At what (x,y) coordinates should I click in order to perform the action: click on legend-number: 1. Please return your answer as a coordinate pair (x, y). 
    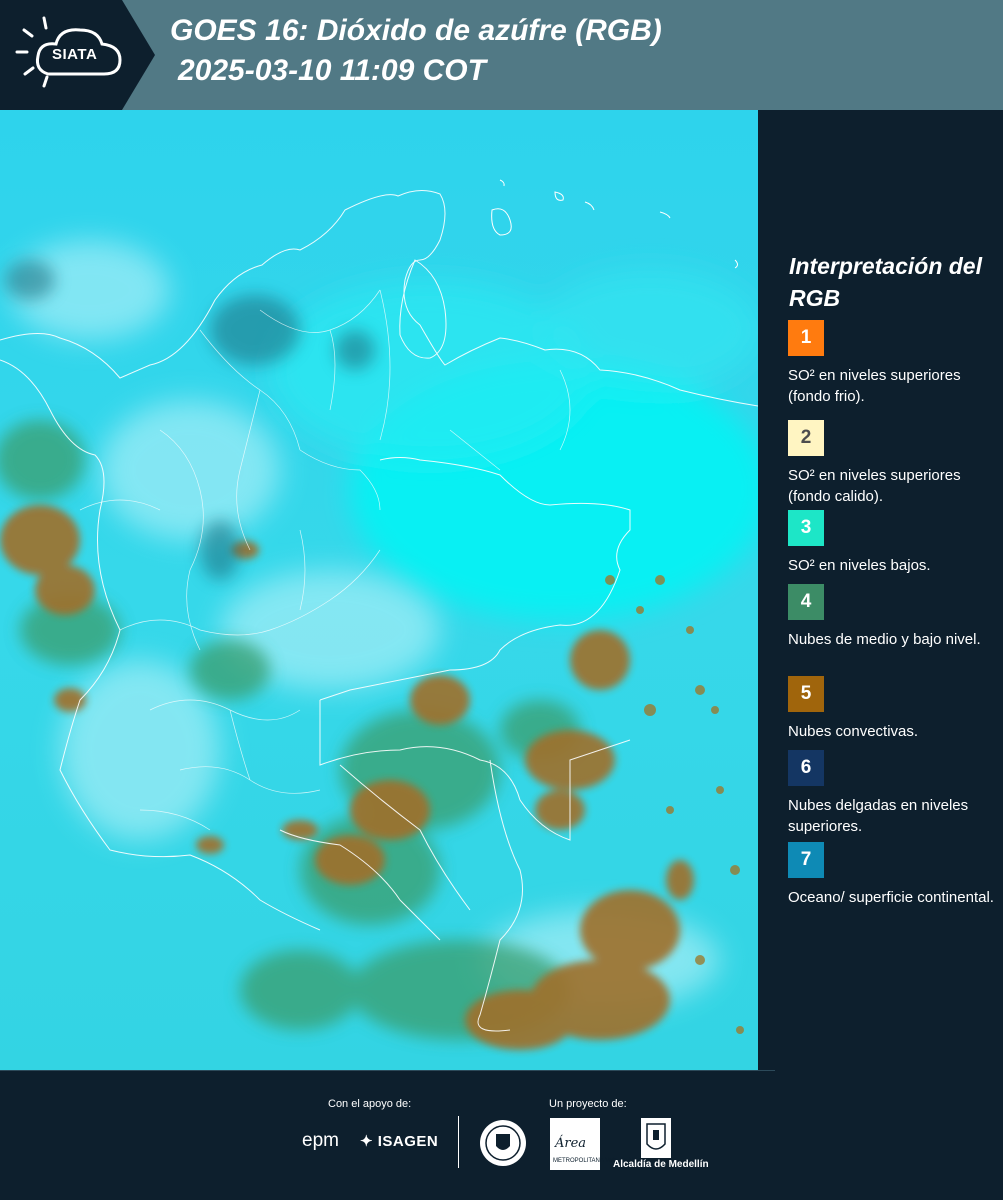
    Looking at the image, I should click on (806, 337).